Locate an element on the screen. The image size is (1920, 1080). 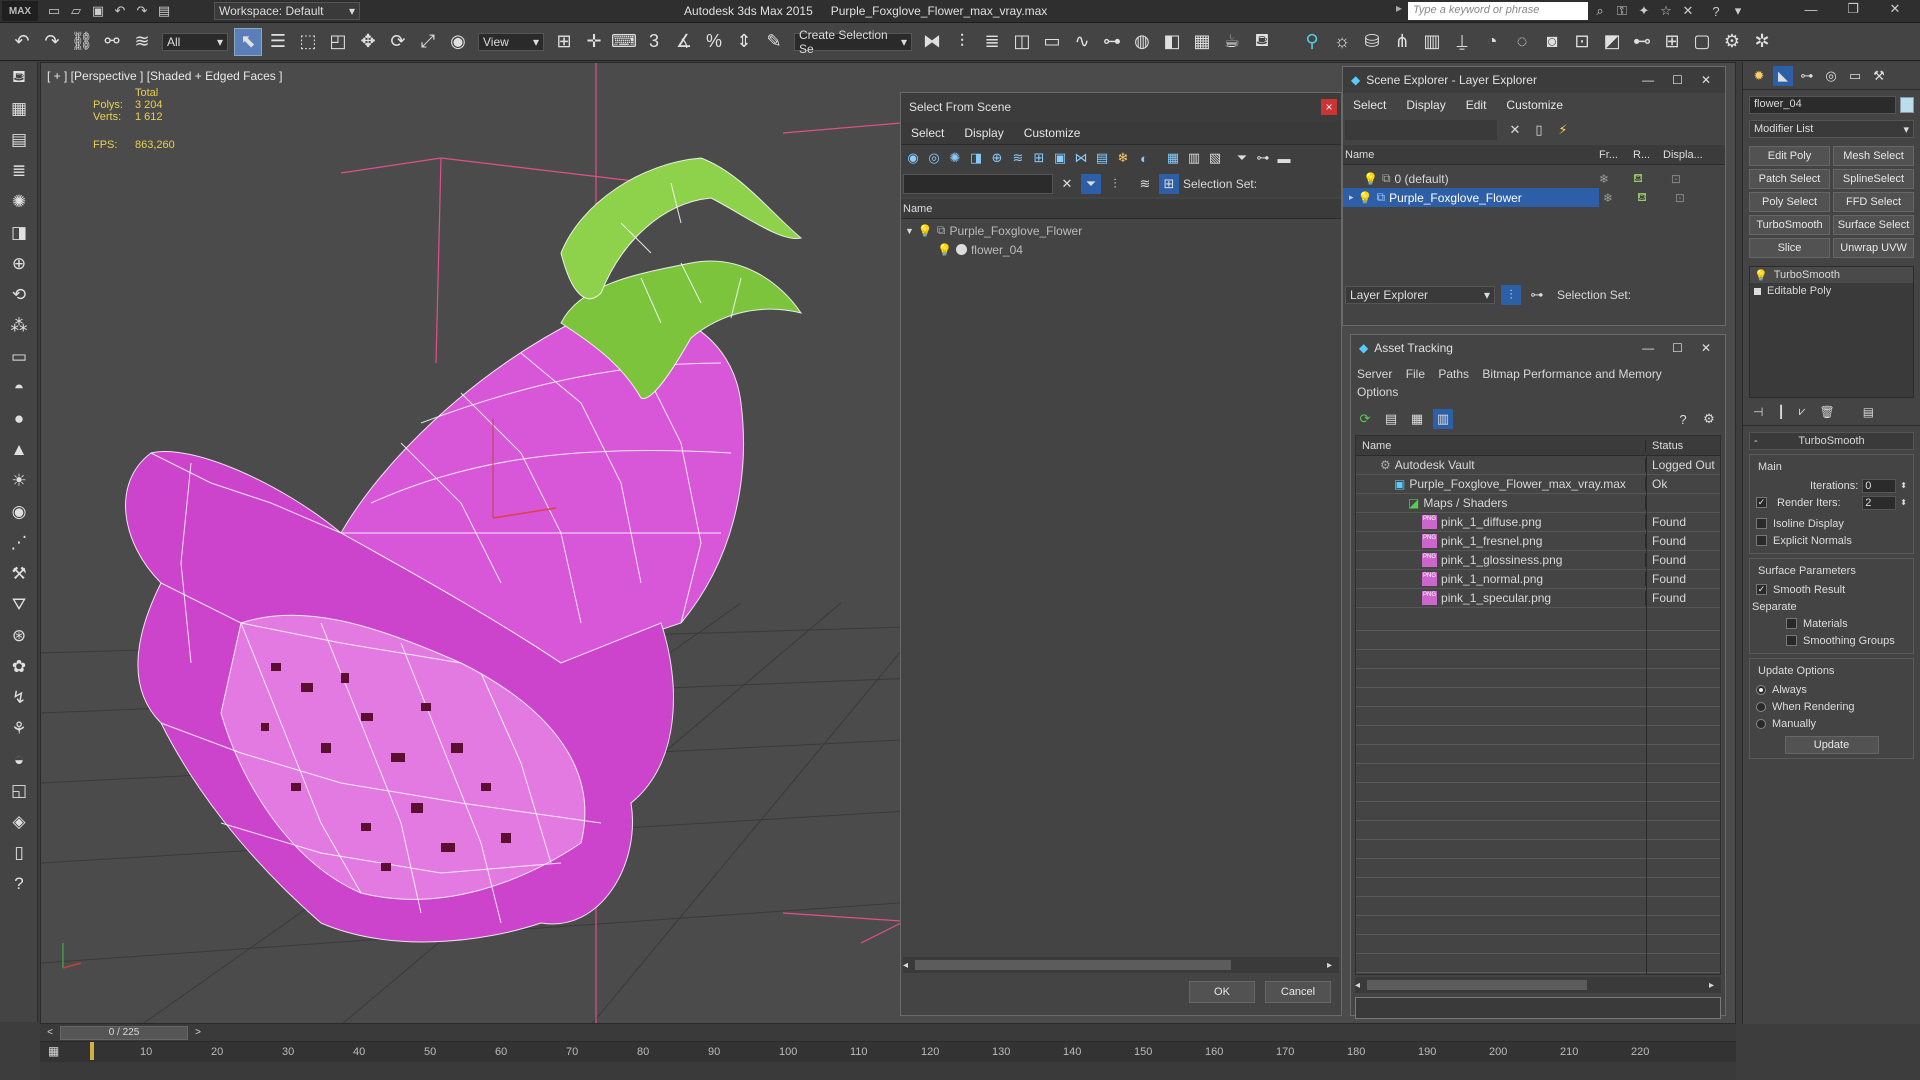
material-editor-icon: ◍ is located at coordinates (1142, 42).